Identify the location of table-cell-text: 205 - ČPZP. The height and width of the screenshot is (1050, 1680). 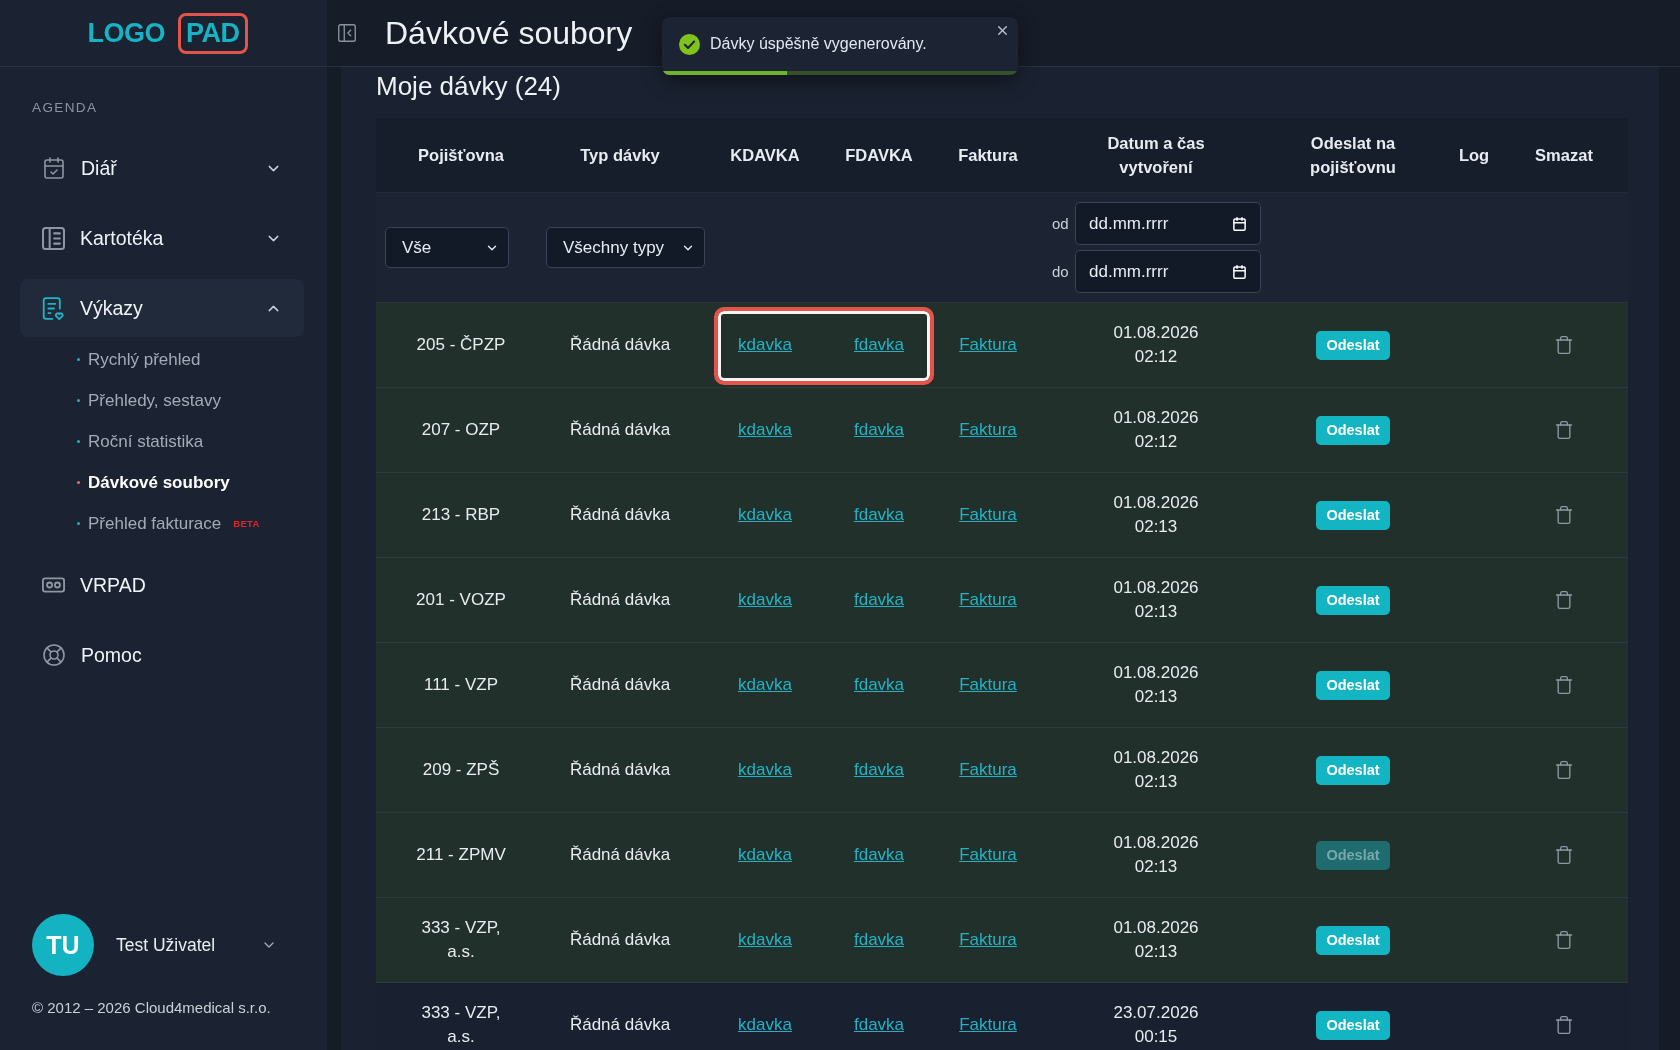
(461, 345).